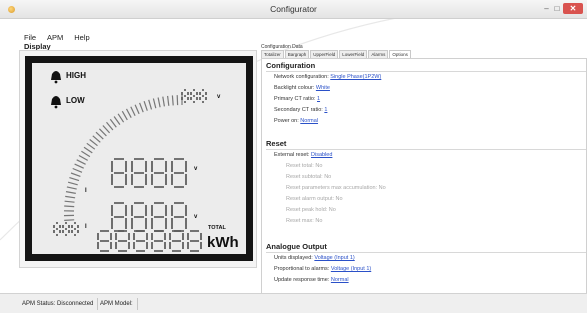 This screenshot has width=587, height=313. Describe the element at coordinates (355, 77) in the screenshot. I see `network-config-link: Single Phase(1P2W)` at that location.